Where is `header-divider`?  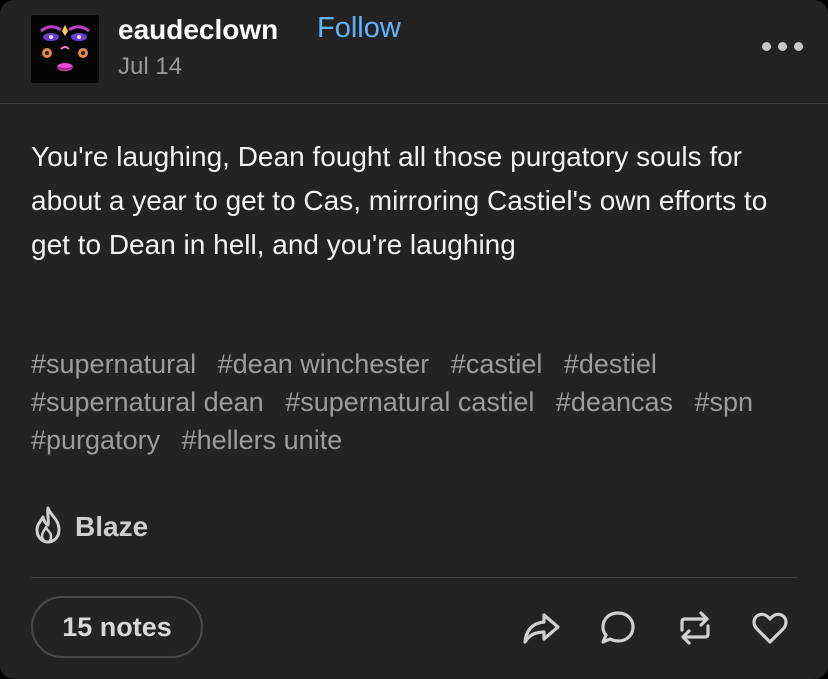 header-divider is located at coordinates (414, 103).